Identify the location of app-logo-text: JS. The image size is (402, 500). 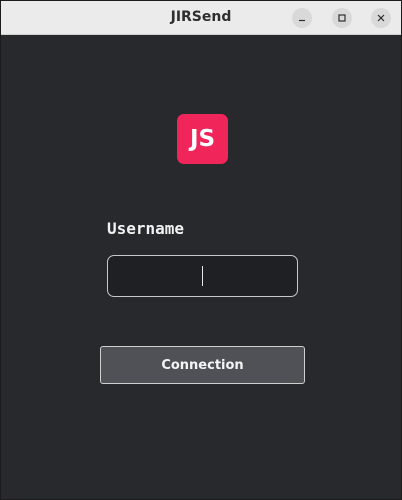
(202, 139).